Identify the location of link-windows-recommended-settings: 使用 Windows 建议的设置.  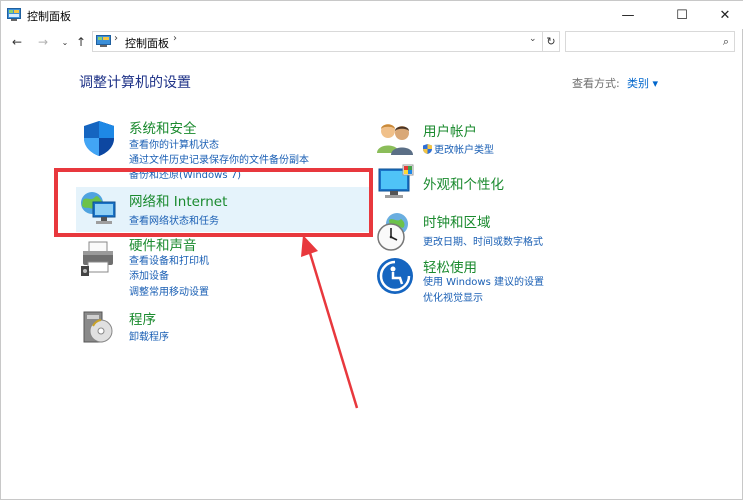
(483, 280).